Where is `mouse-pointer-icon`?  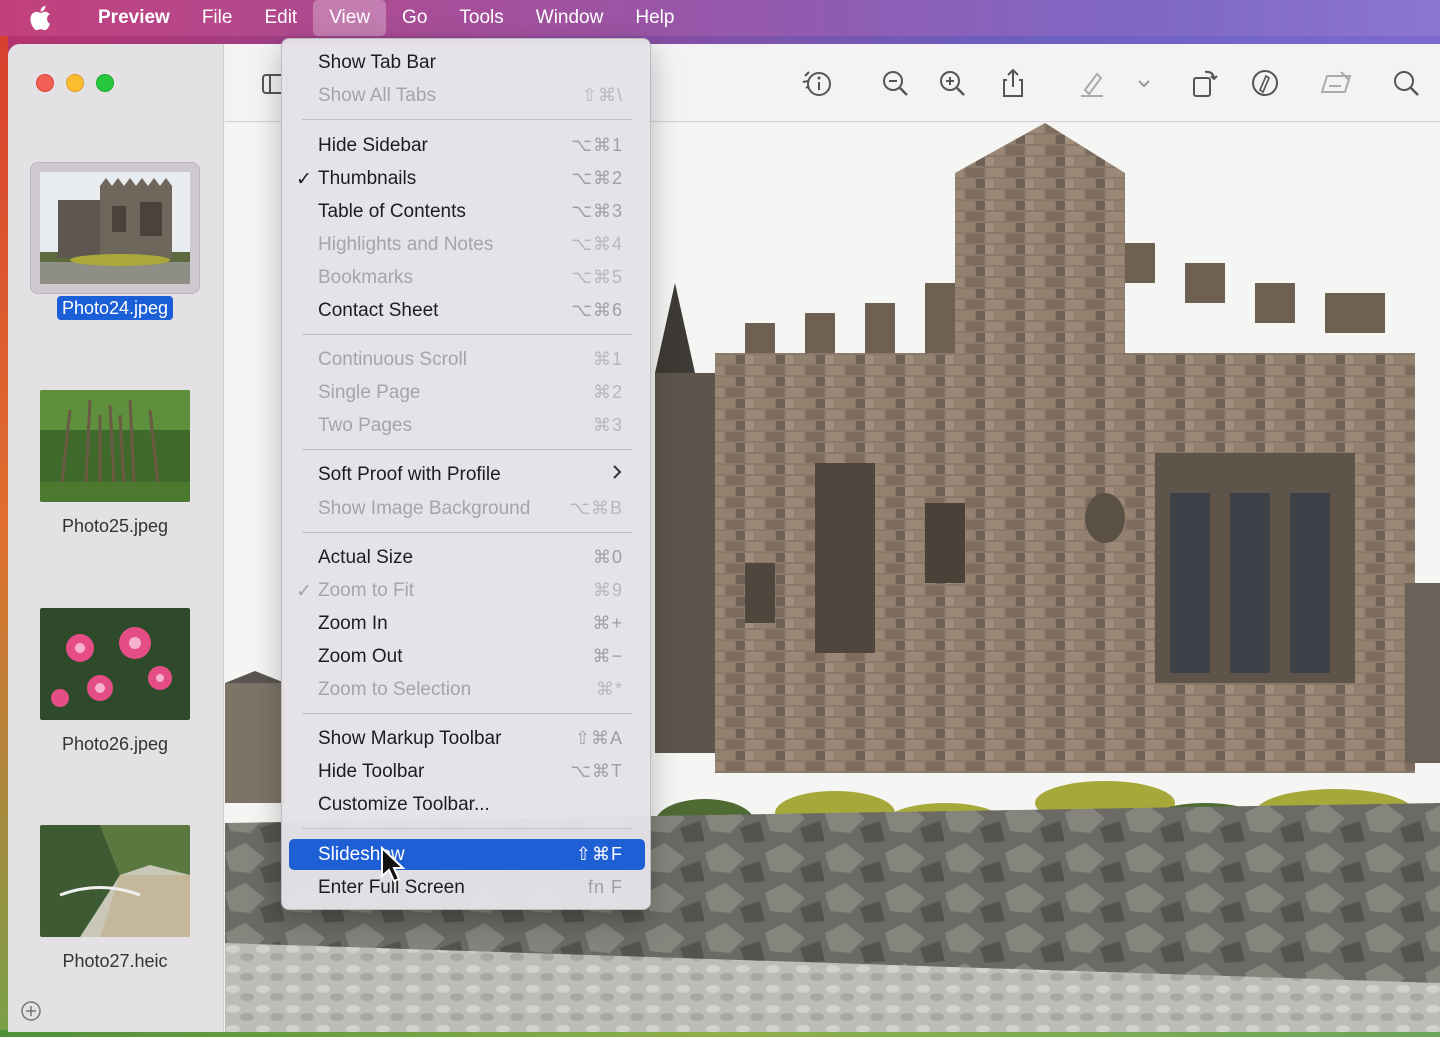
mouse-pointer-icon is located at coordinates (393, 864).